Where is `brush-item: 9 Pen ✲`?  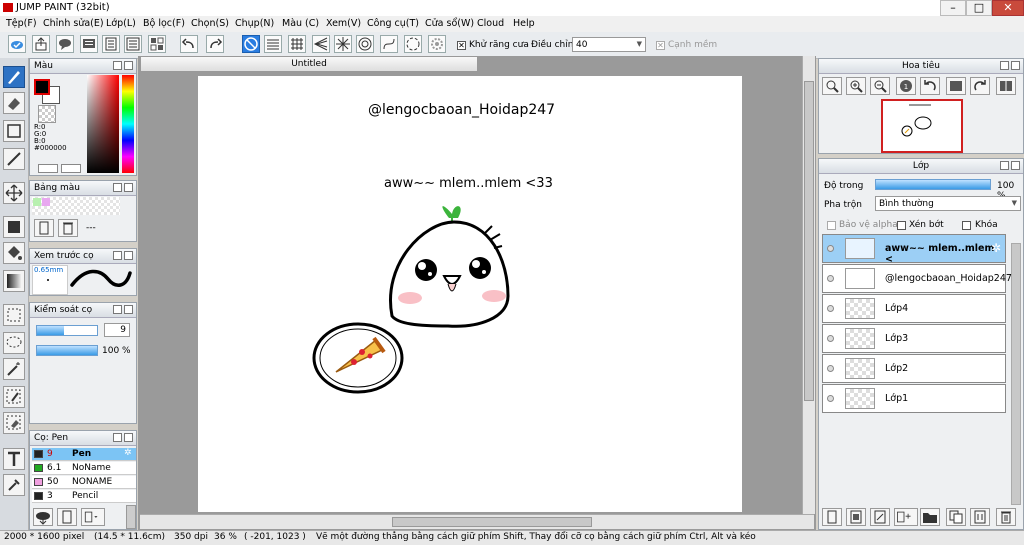 brush-item: 9 Pen ✲ is located at coordinates (84, 454).